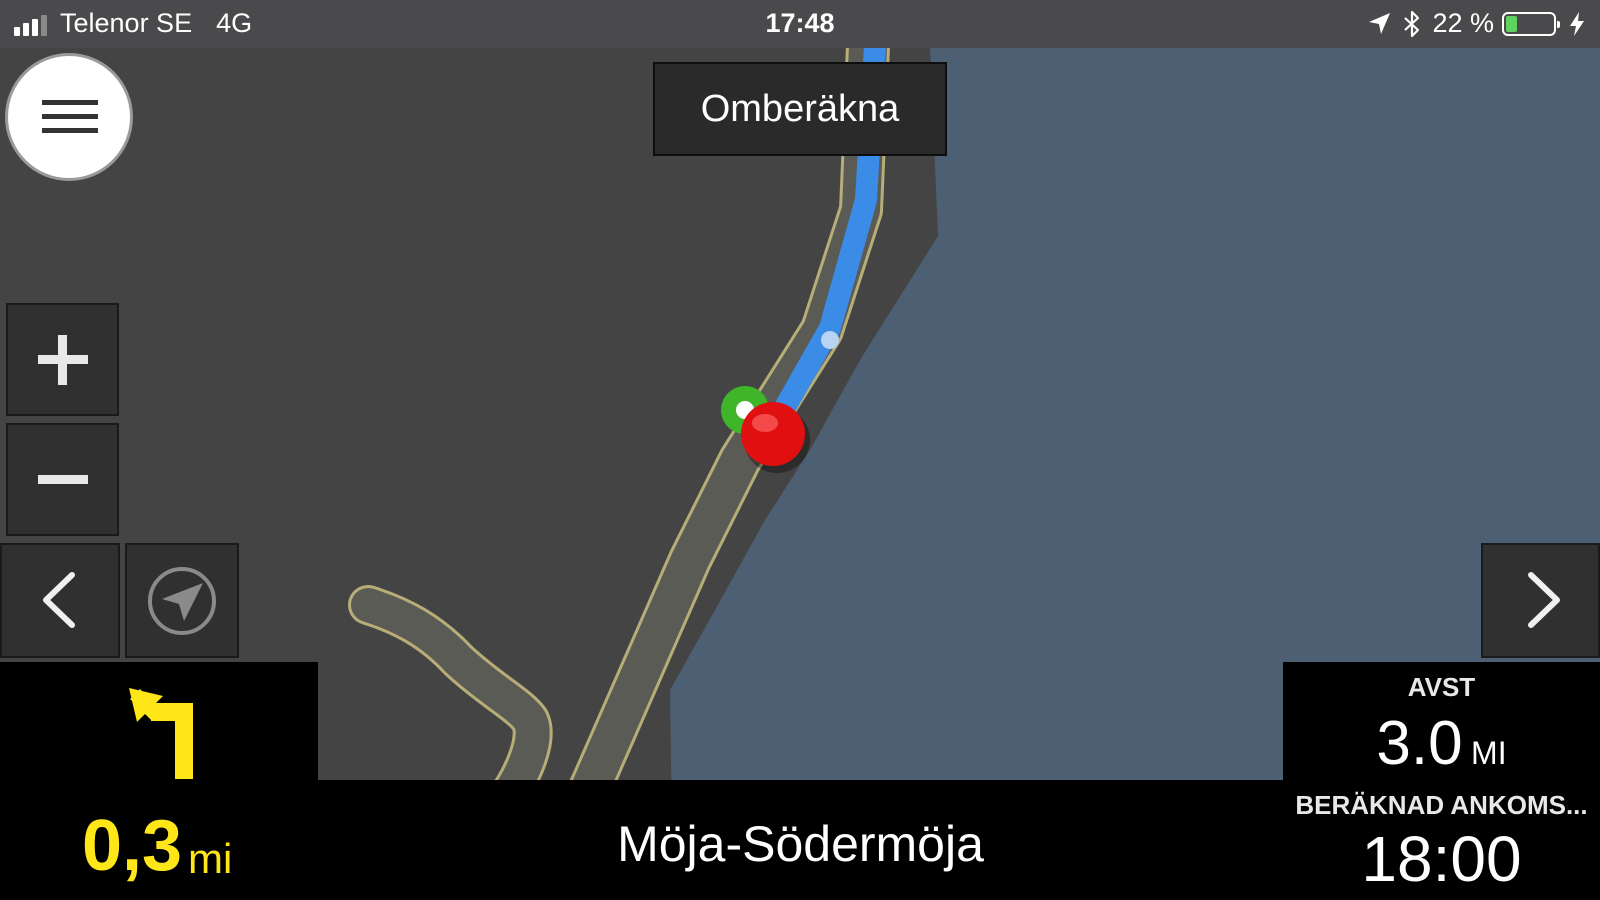  Describe the element at coordinates (234, 23) in the screenshot. I see `network-type: 4G` at that location.